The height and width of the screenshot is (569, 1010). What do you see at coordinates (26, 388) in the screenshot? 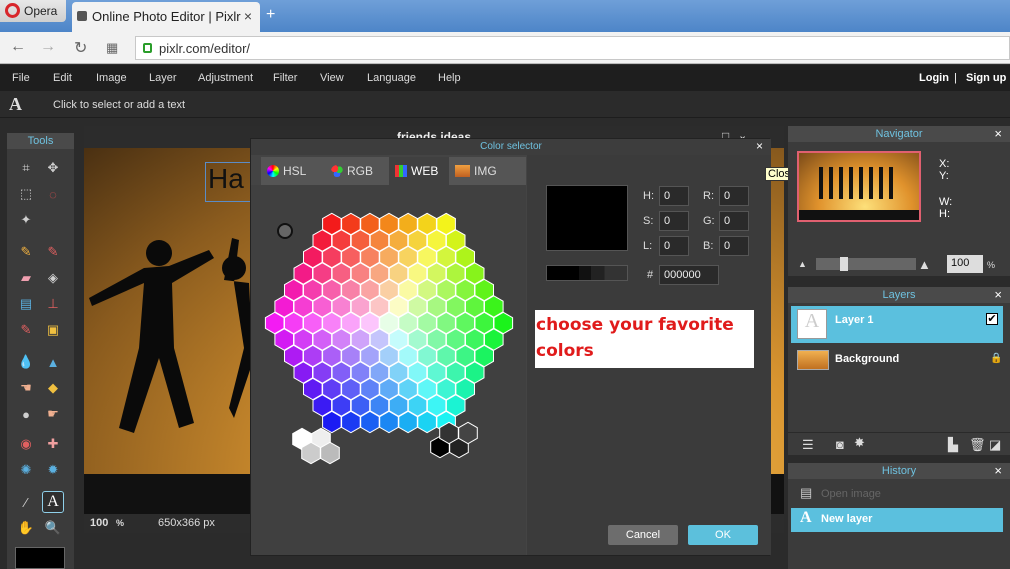
I see `smudge-icon: ☚` at bounding box center [26, 388].